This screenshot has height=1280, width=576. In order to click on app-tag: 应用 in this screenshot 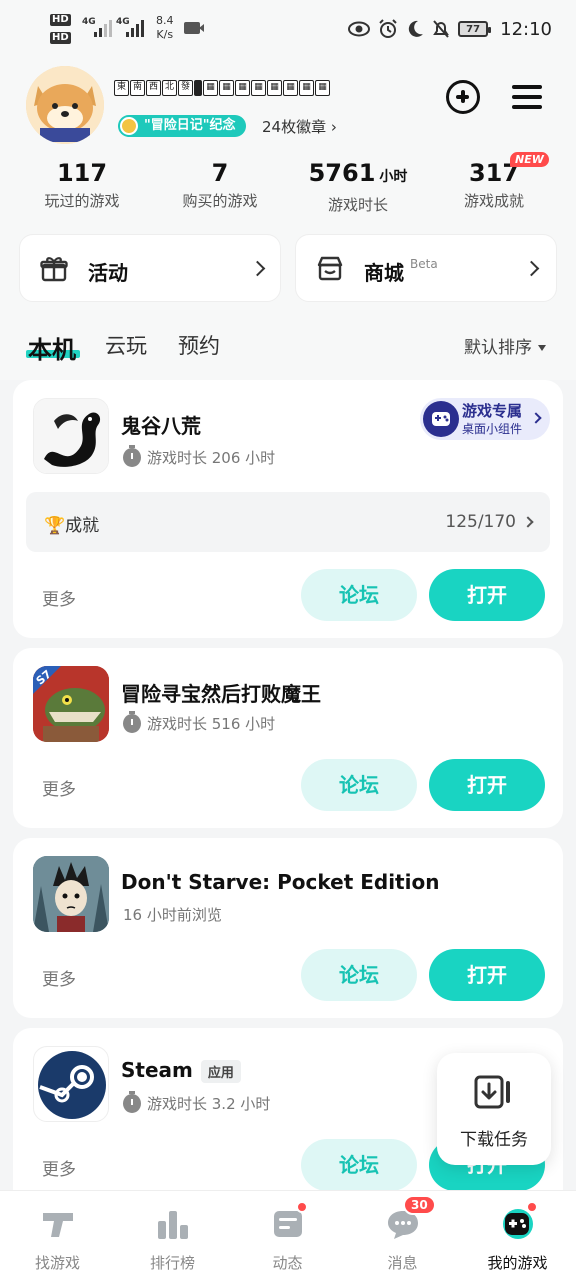, I will do `click(220, 1071)`.